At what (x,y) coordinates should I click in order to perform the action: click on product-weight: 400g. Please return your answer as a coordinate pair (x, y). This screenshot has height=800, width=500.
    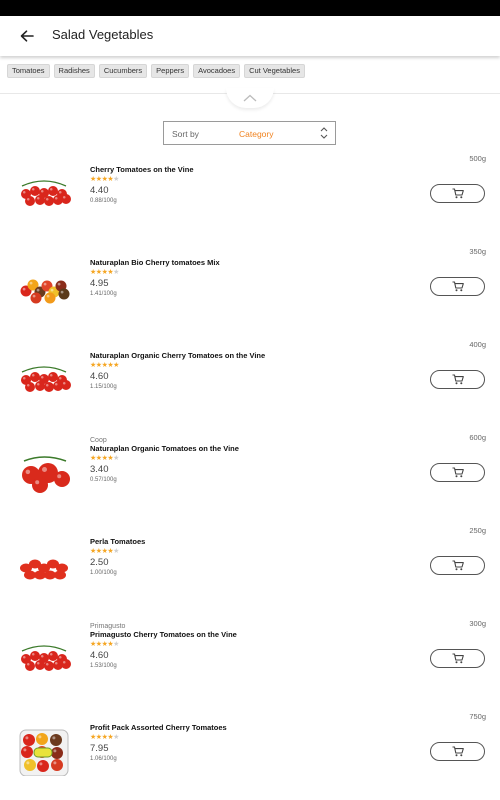
    Looking at the image, I should click on (477, 344).